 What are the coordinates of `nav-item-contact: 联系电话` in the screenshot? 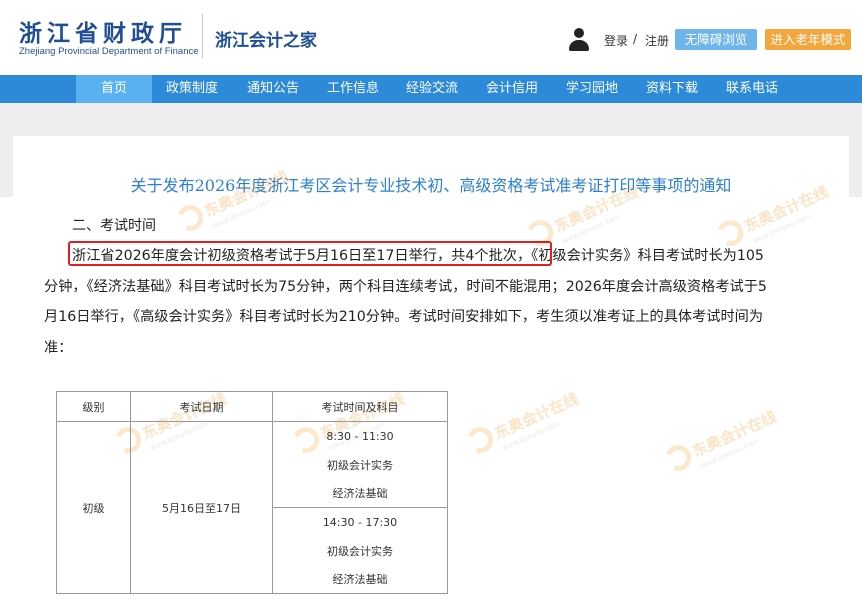 It's located at (752, 89).